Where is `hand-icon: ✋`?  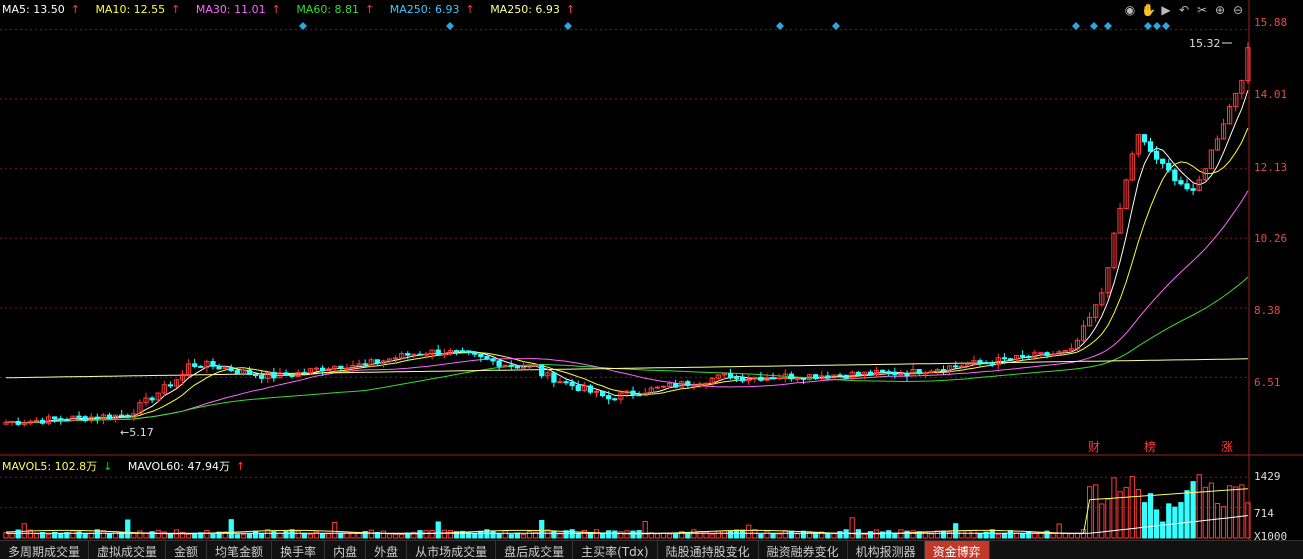 hand-icon: ✋ is located at coordinates (1148, 10).